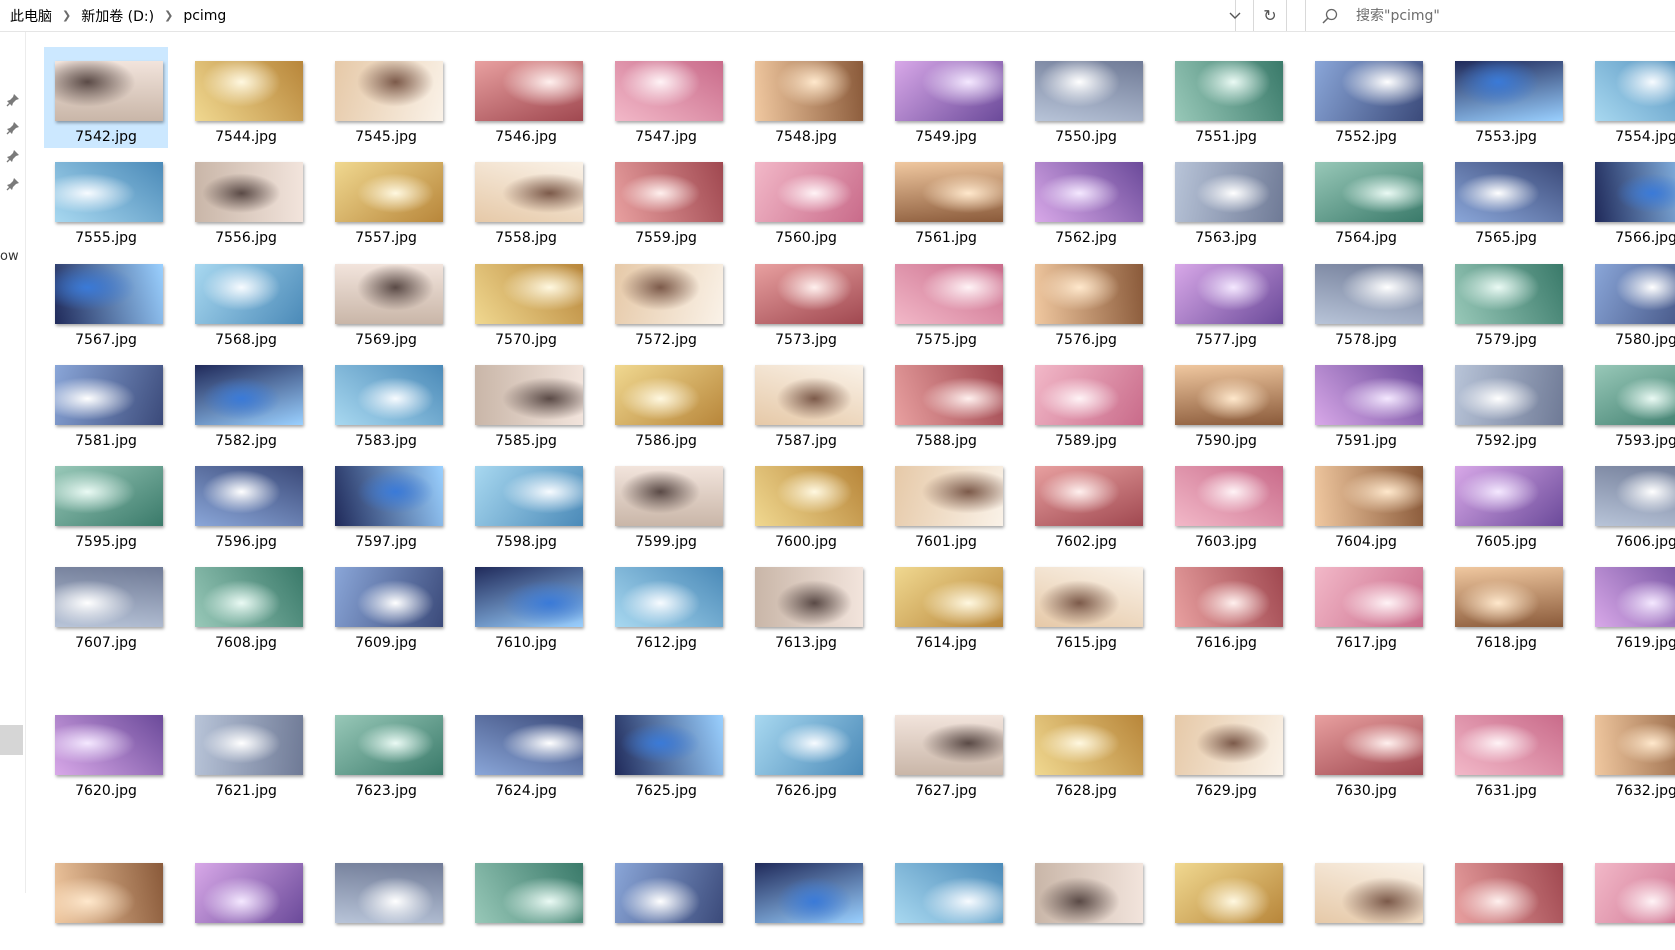 Image resolution: width=1675 pixels, height=950 pixels. What do you see at coordinates (946, 603) in the screenshot?
I see `file-item: 7614.jpg` at bounding box center [946, 603].